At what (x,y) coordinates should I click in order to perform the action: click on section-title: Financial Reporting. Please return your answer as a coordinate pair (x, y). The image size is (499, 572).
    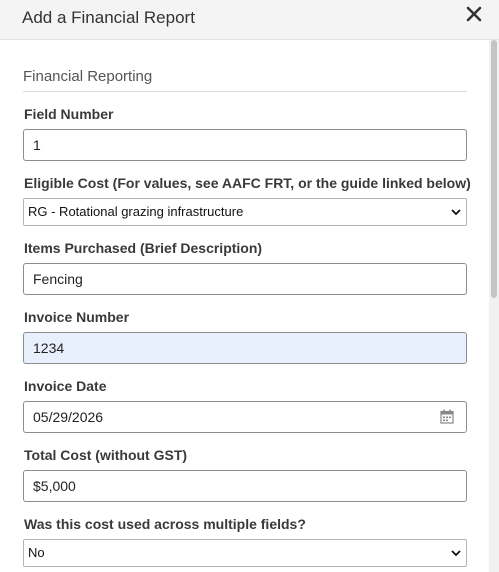
    Looking at the image, I should click on (245, 80).